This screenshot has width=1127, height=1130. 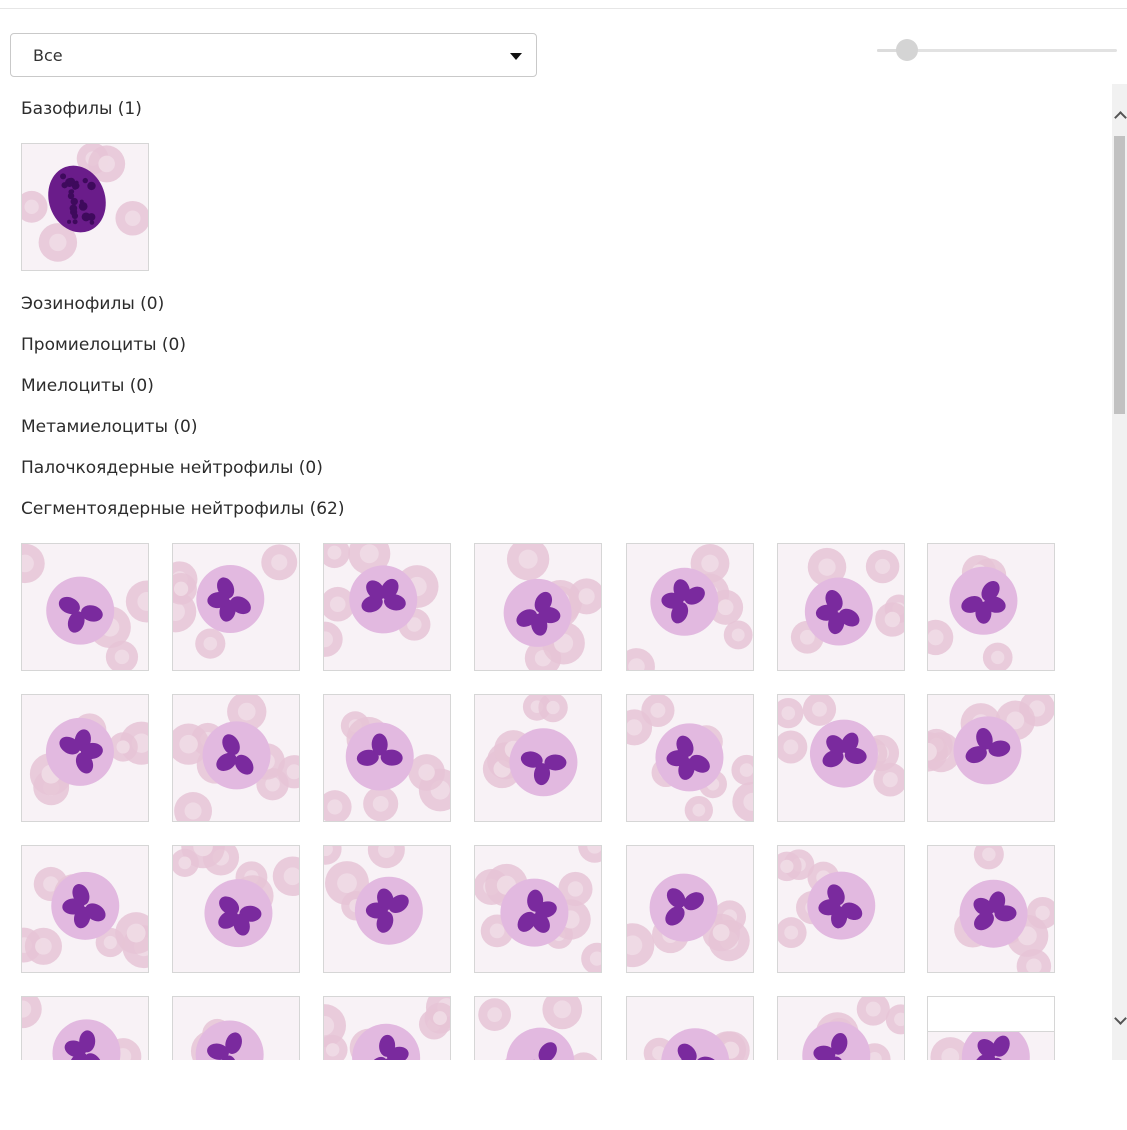 I want to click on category-heading: Сегментоядерные нейтрофилы (62), so click(x=183, y=509).